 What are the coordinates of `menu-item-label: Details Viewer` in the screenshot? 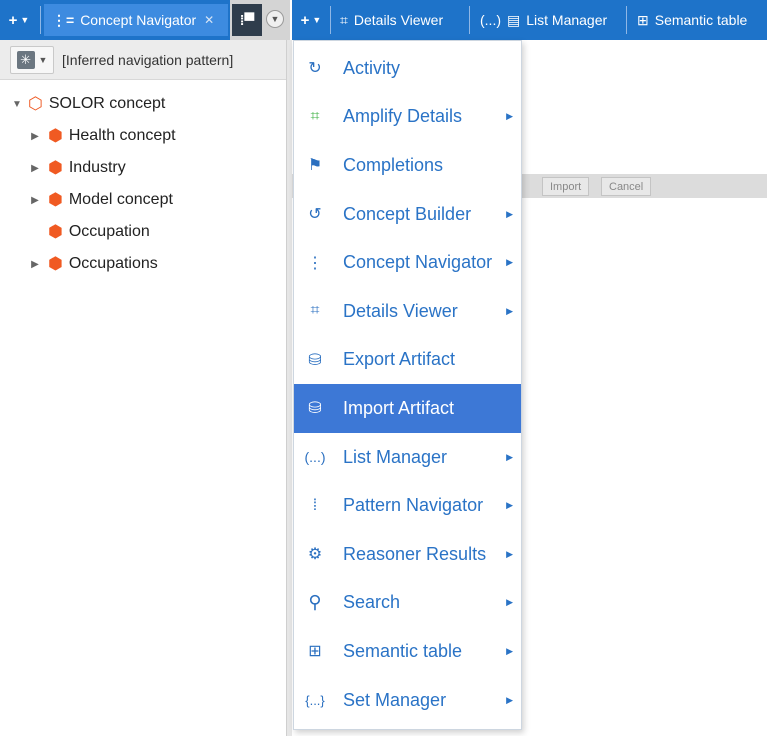 It's located at (400, 310).